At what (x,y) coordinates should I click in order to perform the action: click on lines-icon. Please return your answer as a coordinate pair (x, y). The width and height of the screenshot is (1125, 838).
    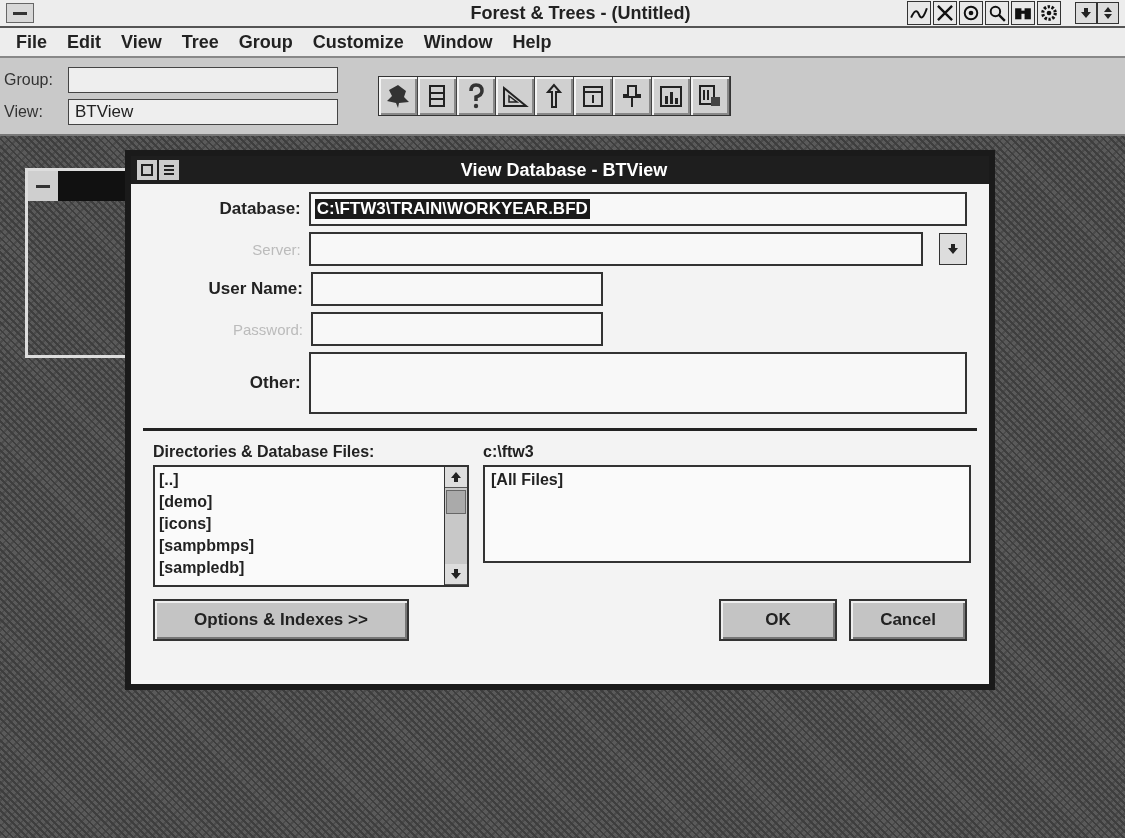
    Looking at the image, I should click on (169, 170).